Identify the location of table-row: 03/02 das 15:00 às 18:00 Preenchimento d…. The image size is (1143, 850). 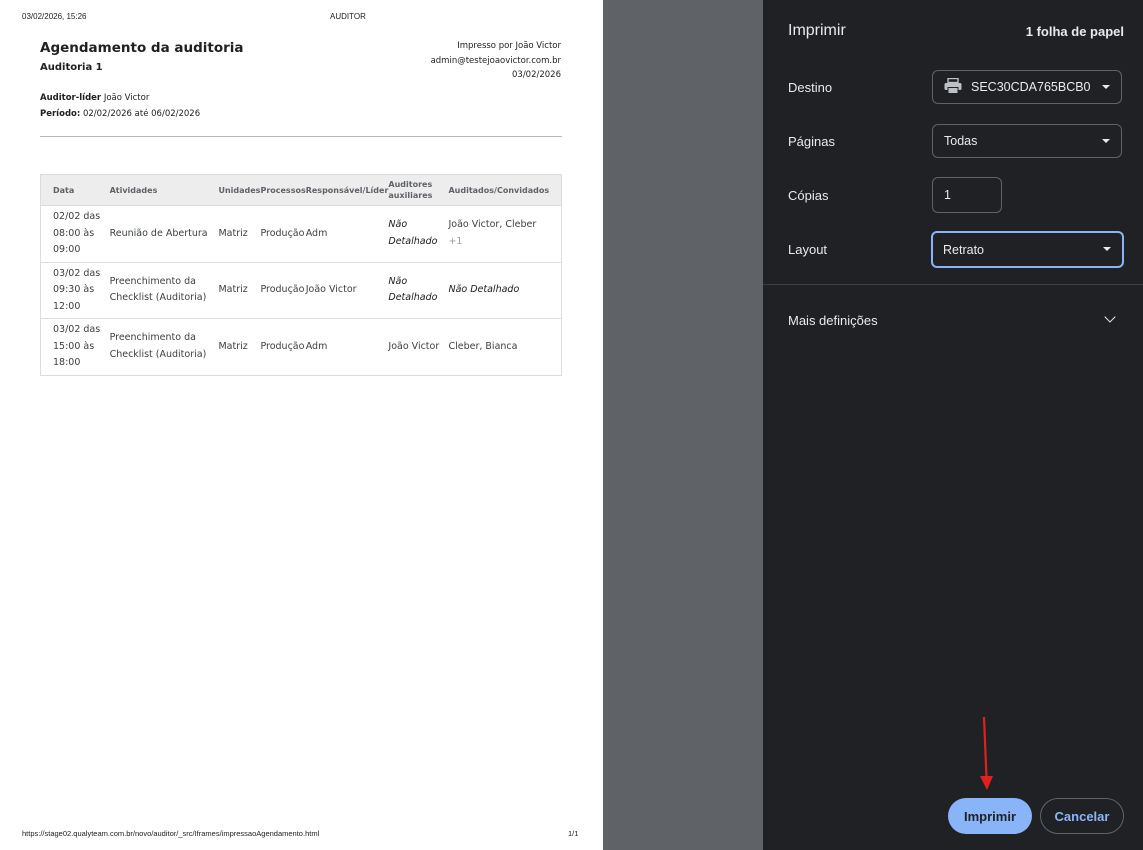
(301, 346).